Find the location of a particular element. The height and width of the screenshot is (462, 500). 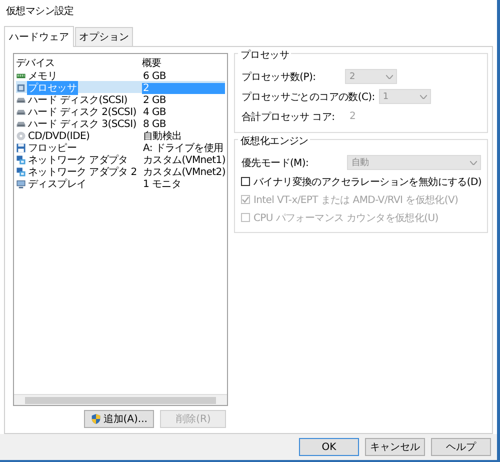

device-row: ハード ディスク(SCSI) 2 GB is located at coordinates (121, 99).